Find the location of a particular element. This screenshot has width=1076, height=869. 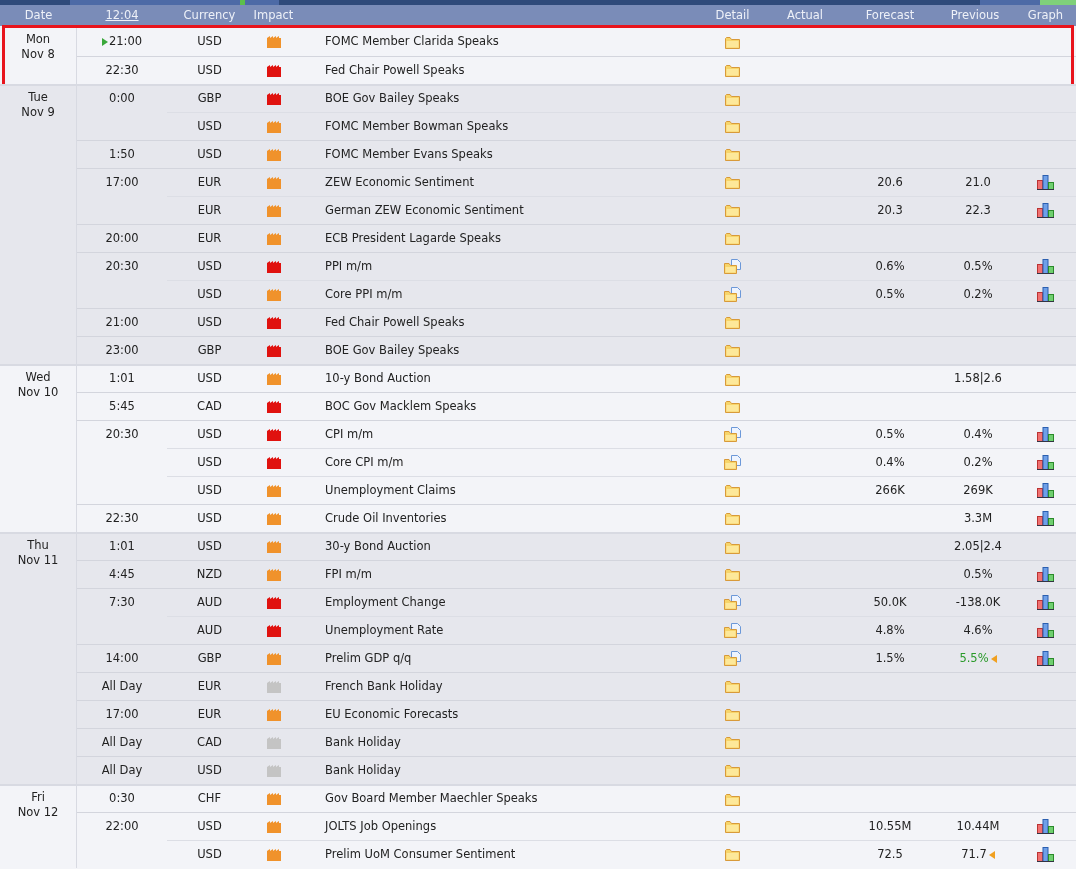

event-time: 21:00 is located at coordinates (122, 322).